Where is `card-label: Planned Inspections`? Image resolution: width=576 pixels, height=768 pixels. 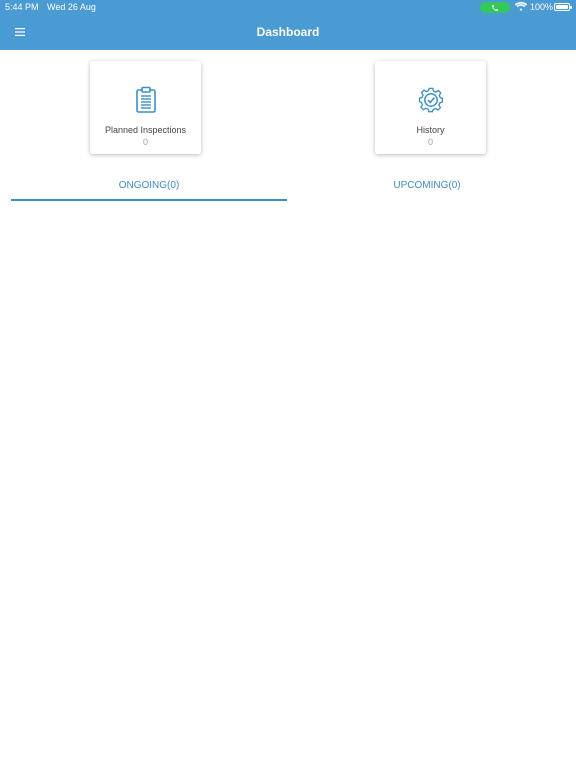
card-label: Planned Inspections is located at coordinates (145, 130).